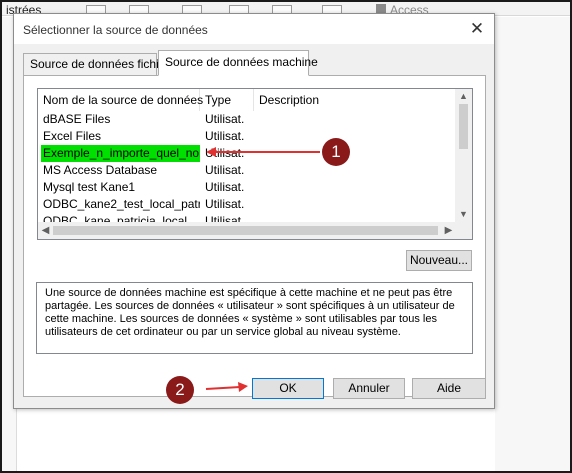 The image size is (572, 473). I want to click on annotation-arrows, so click(262, 269).